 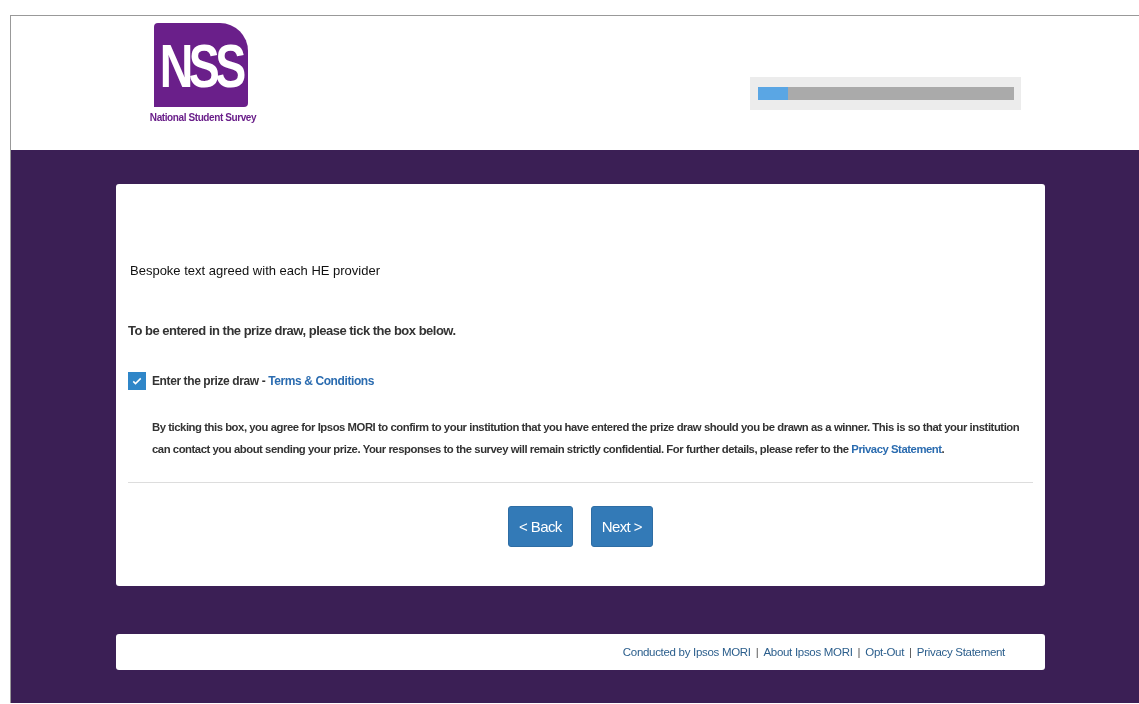 I want to click on checkbox-label: Enter the prize draw -, so click(x=209, y=381).